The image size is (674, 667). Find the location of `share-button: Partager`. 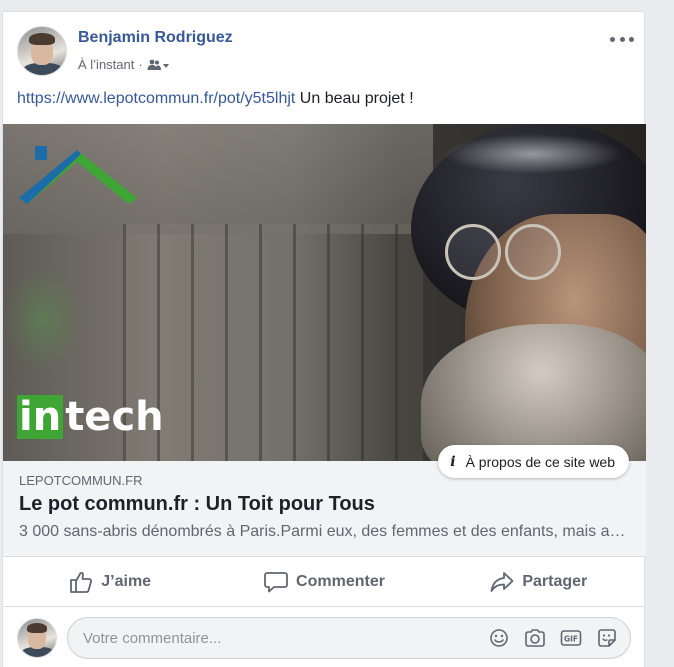

share-button: Partager is located at coordinates (539, 581).